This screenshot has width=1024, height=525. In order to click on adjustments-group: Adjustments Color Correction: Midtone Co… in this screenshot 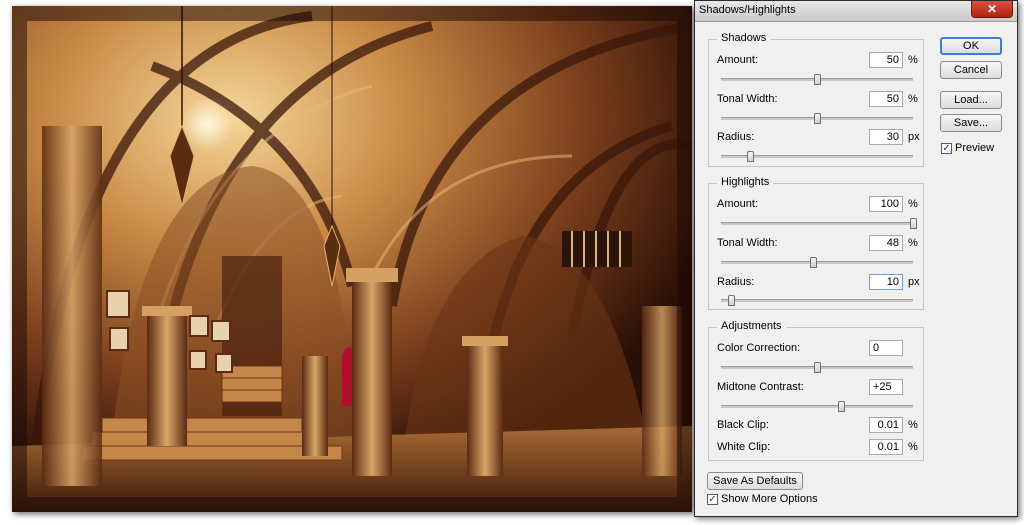, I will do `click(816, 390)`.